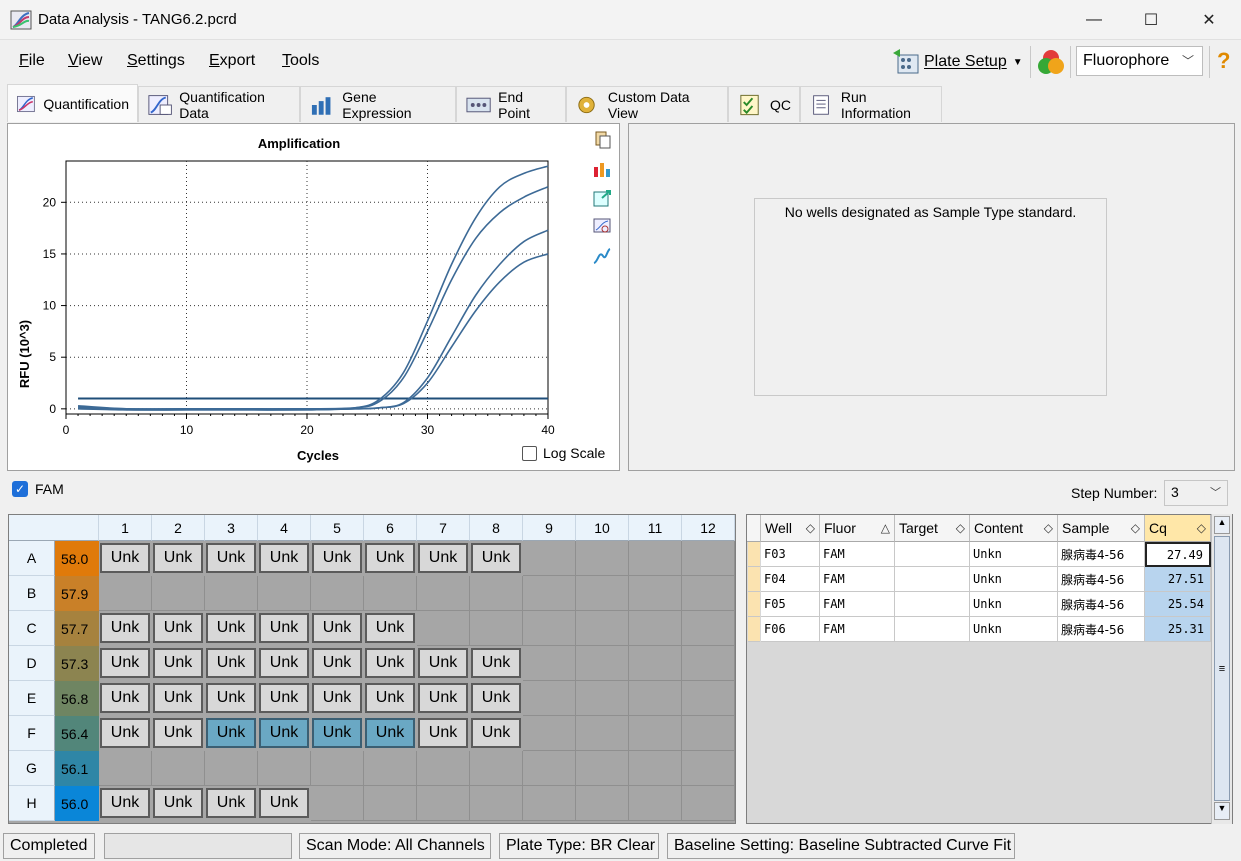  What do you see at coordinates (1051, 62) in the screenshot?
I see `fluorophore-color-icon` at bounding box center [1051, 62].